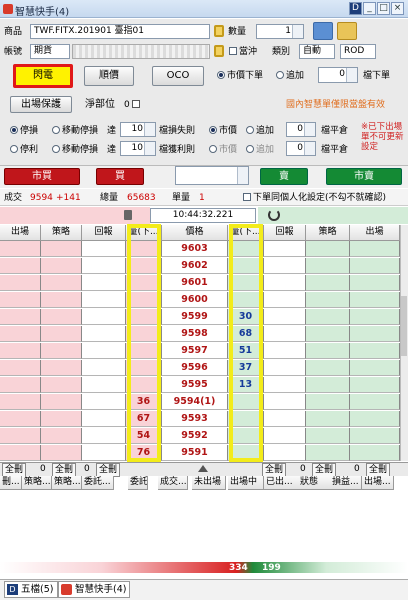 The image size is (408, 600). I want to click on rod-select: ROD, so click(358, 51).